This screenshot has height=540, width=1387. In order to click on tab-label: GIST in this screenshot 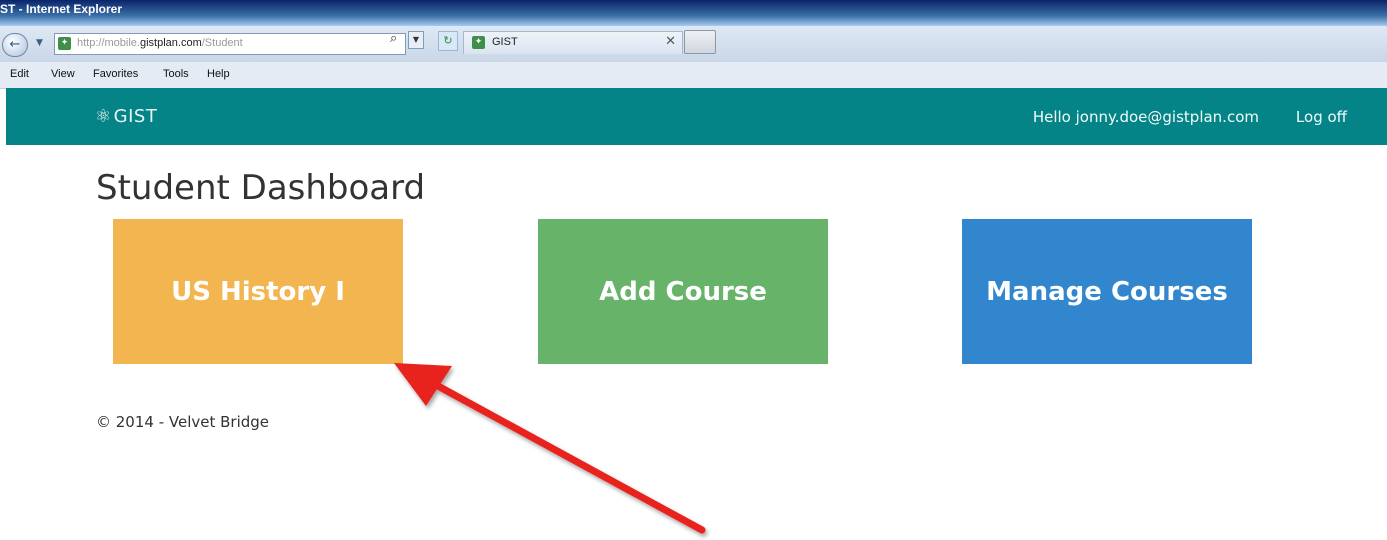, I will do `click(505, 42)`.